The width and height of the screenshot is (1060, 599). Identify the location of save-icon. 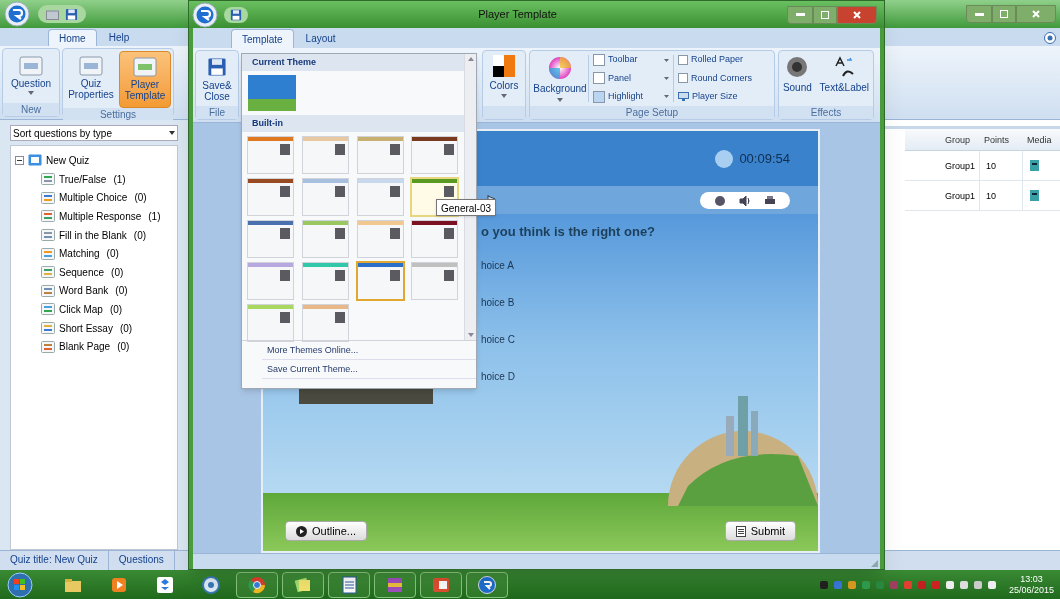
(217, 67).